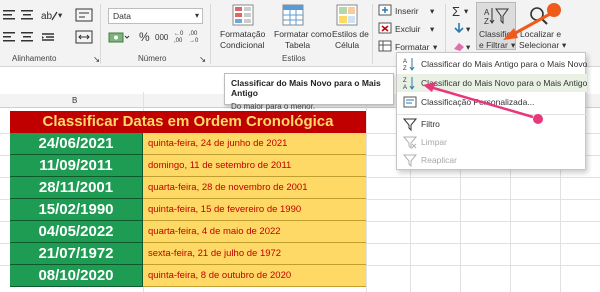 This screenshot has height=292, width=600. I want to click on description-cell: sexta-feira, 21 de julho de 1972, so click(254, 254).